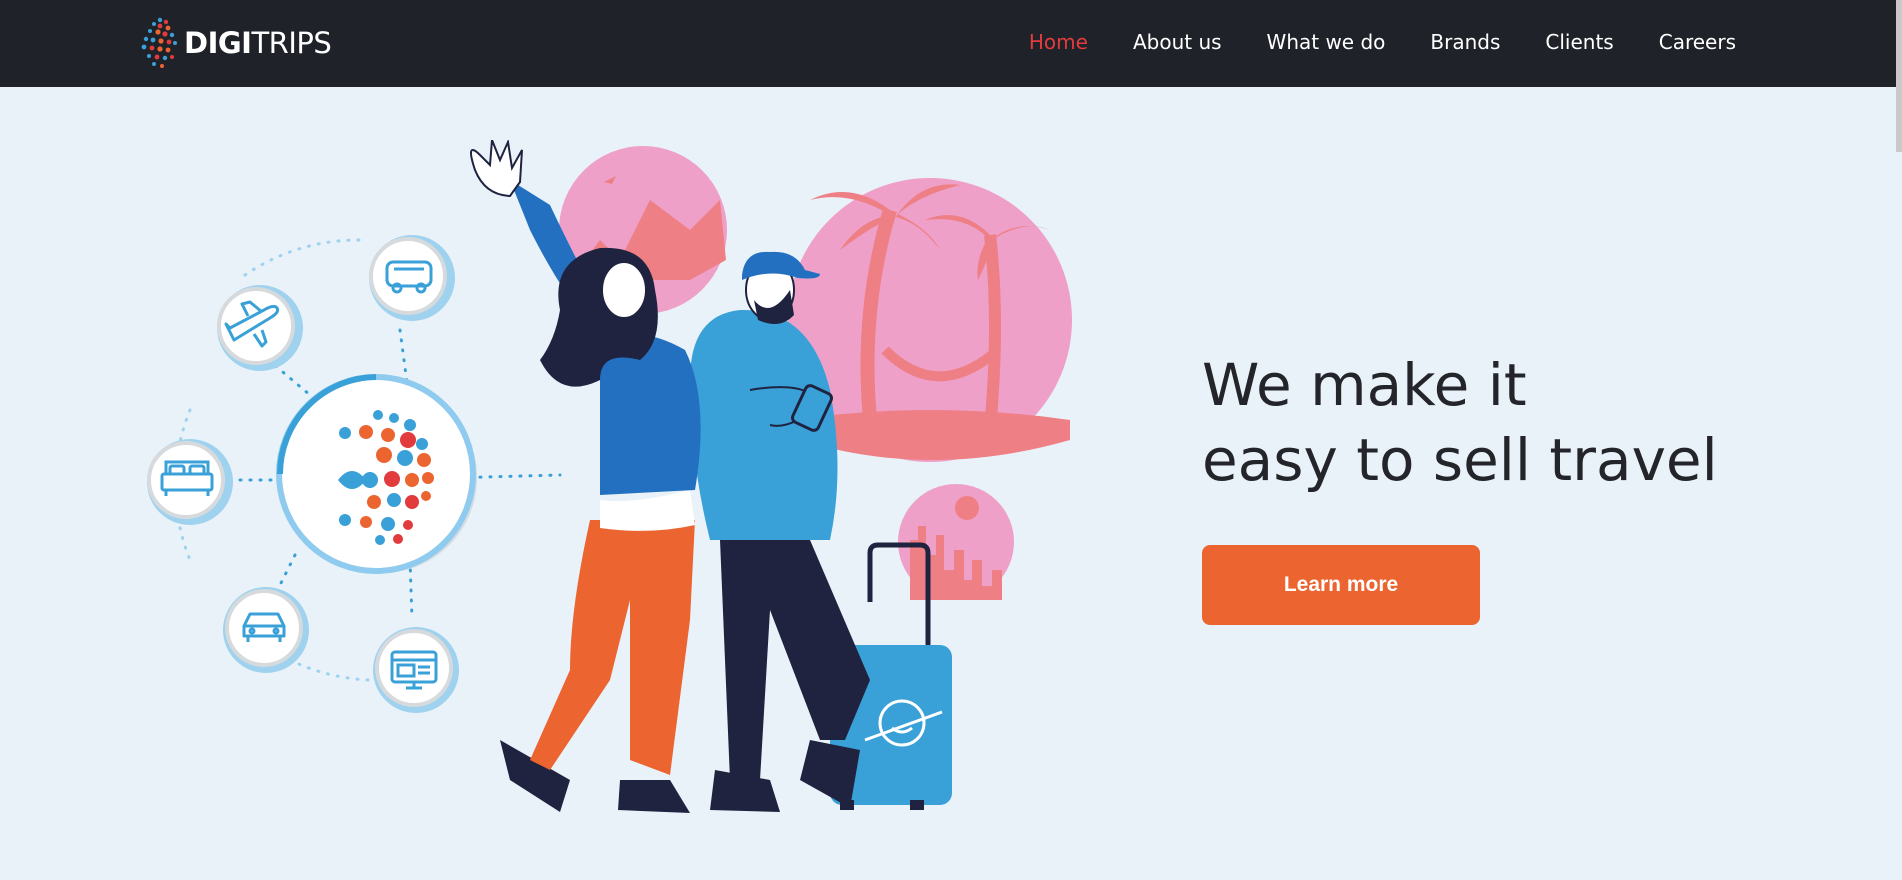 This screenshot has height=880, width=1902. I want to click on nav-home: Home, so click(1058, 42).